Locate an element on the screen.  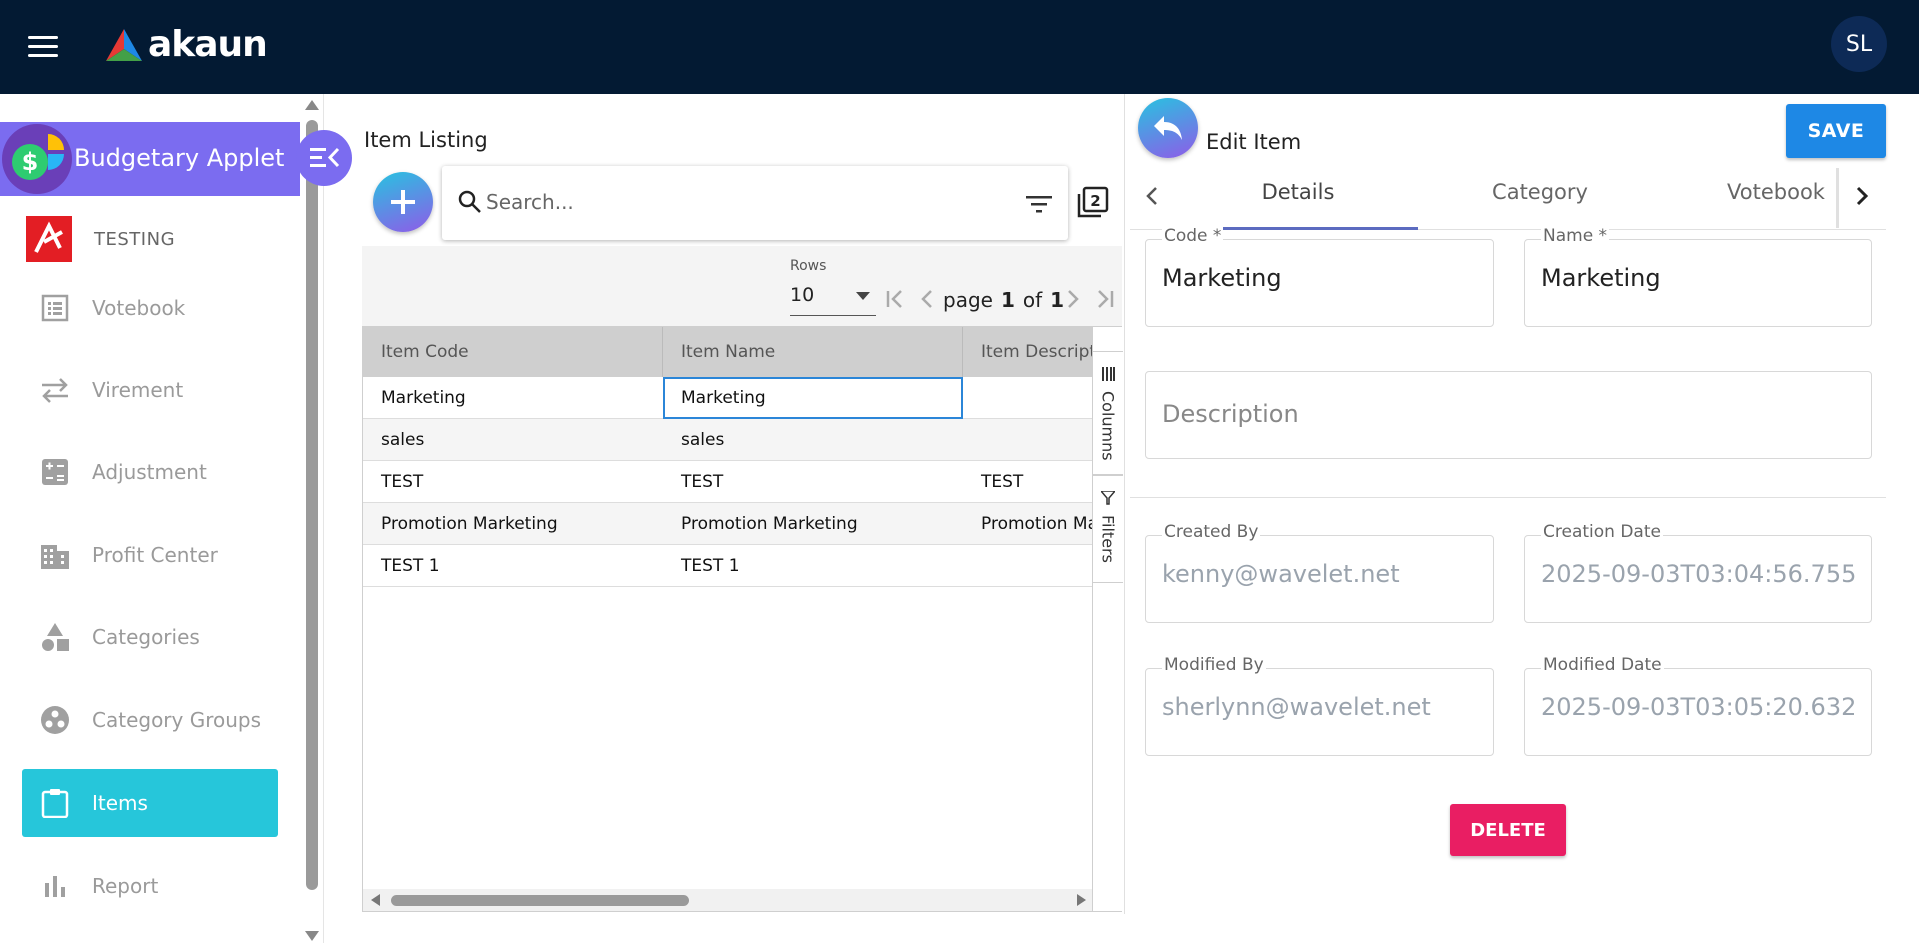
cell-item-code: TEST is located at coordinates (513, 482).